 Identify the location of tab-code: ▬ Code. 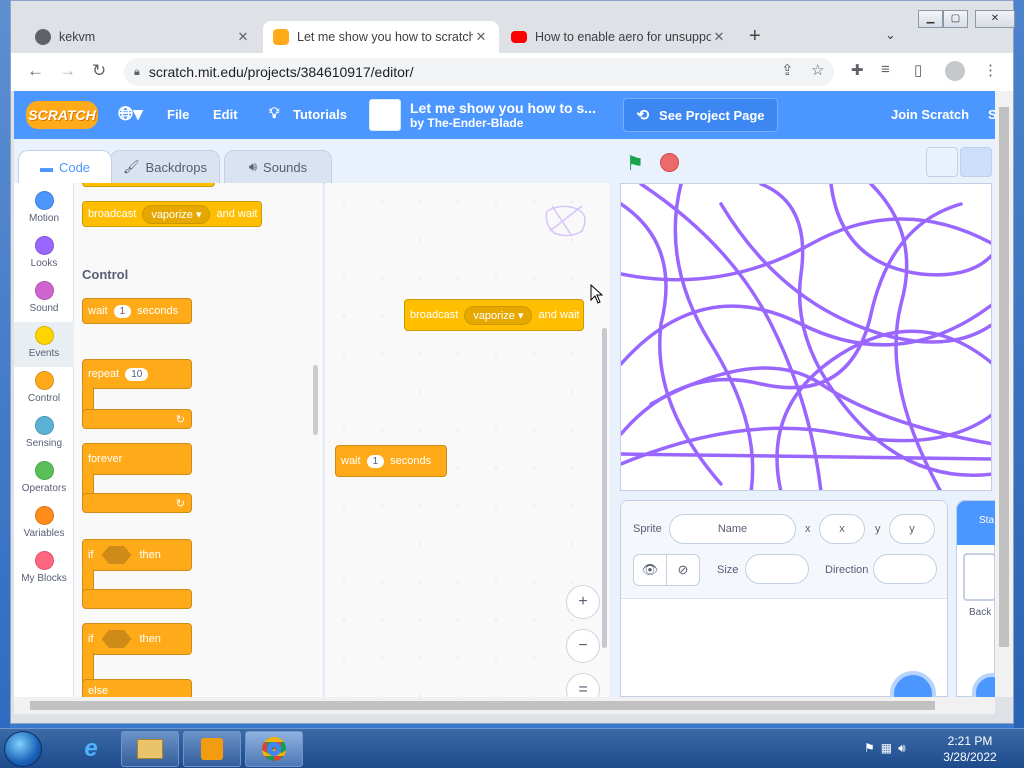
(65, 167).